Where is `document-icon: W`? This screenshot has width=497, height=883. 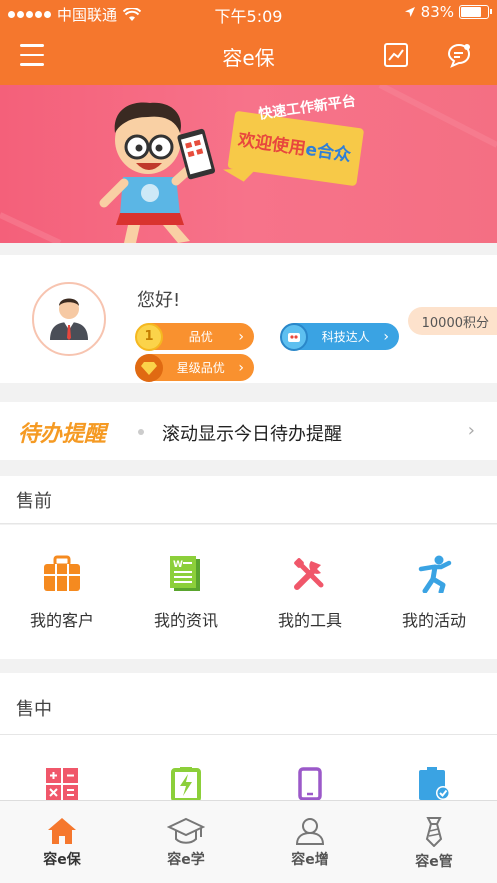 document-icon: W is located at coordinates (185, 573).